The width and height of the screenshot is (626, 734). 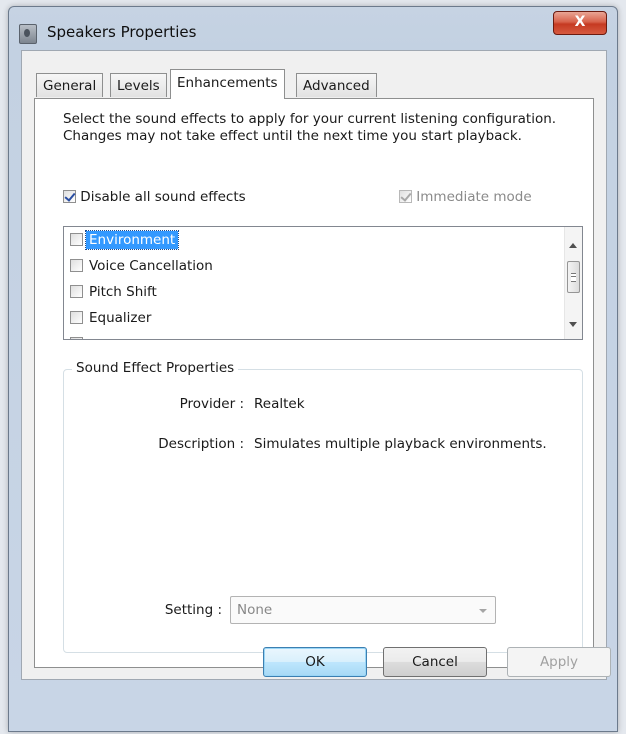 What do you see at coordinates (211, 404) in the screenshot?
I see `provider-label: Provider :` at bounding box center [211, 404].